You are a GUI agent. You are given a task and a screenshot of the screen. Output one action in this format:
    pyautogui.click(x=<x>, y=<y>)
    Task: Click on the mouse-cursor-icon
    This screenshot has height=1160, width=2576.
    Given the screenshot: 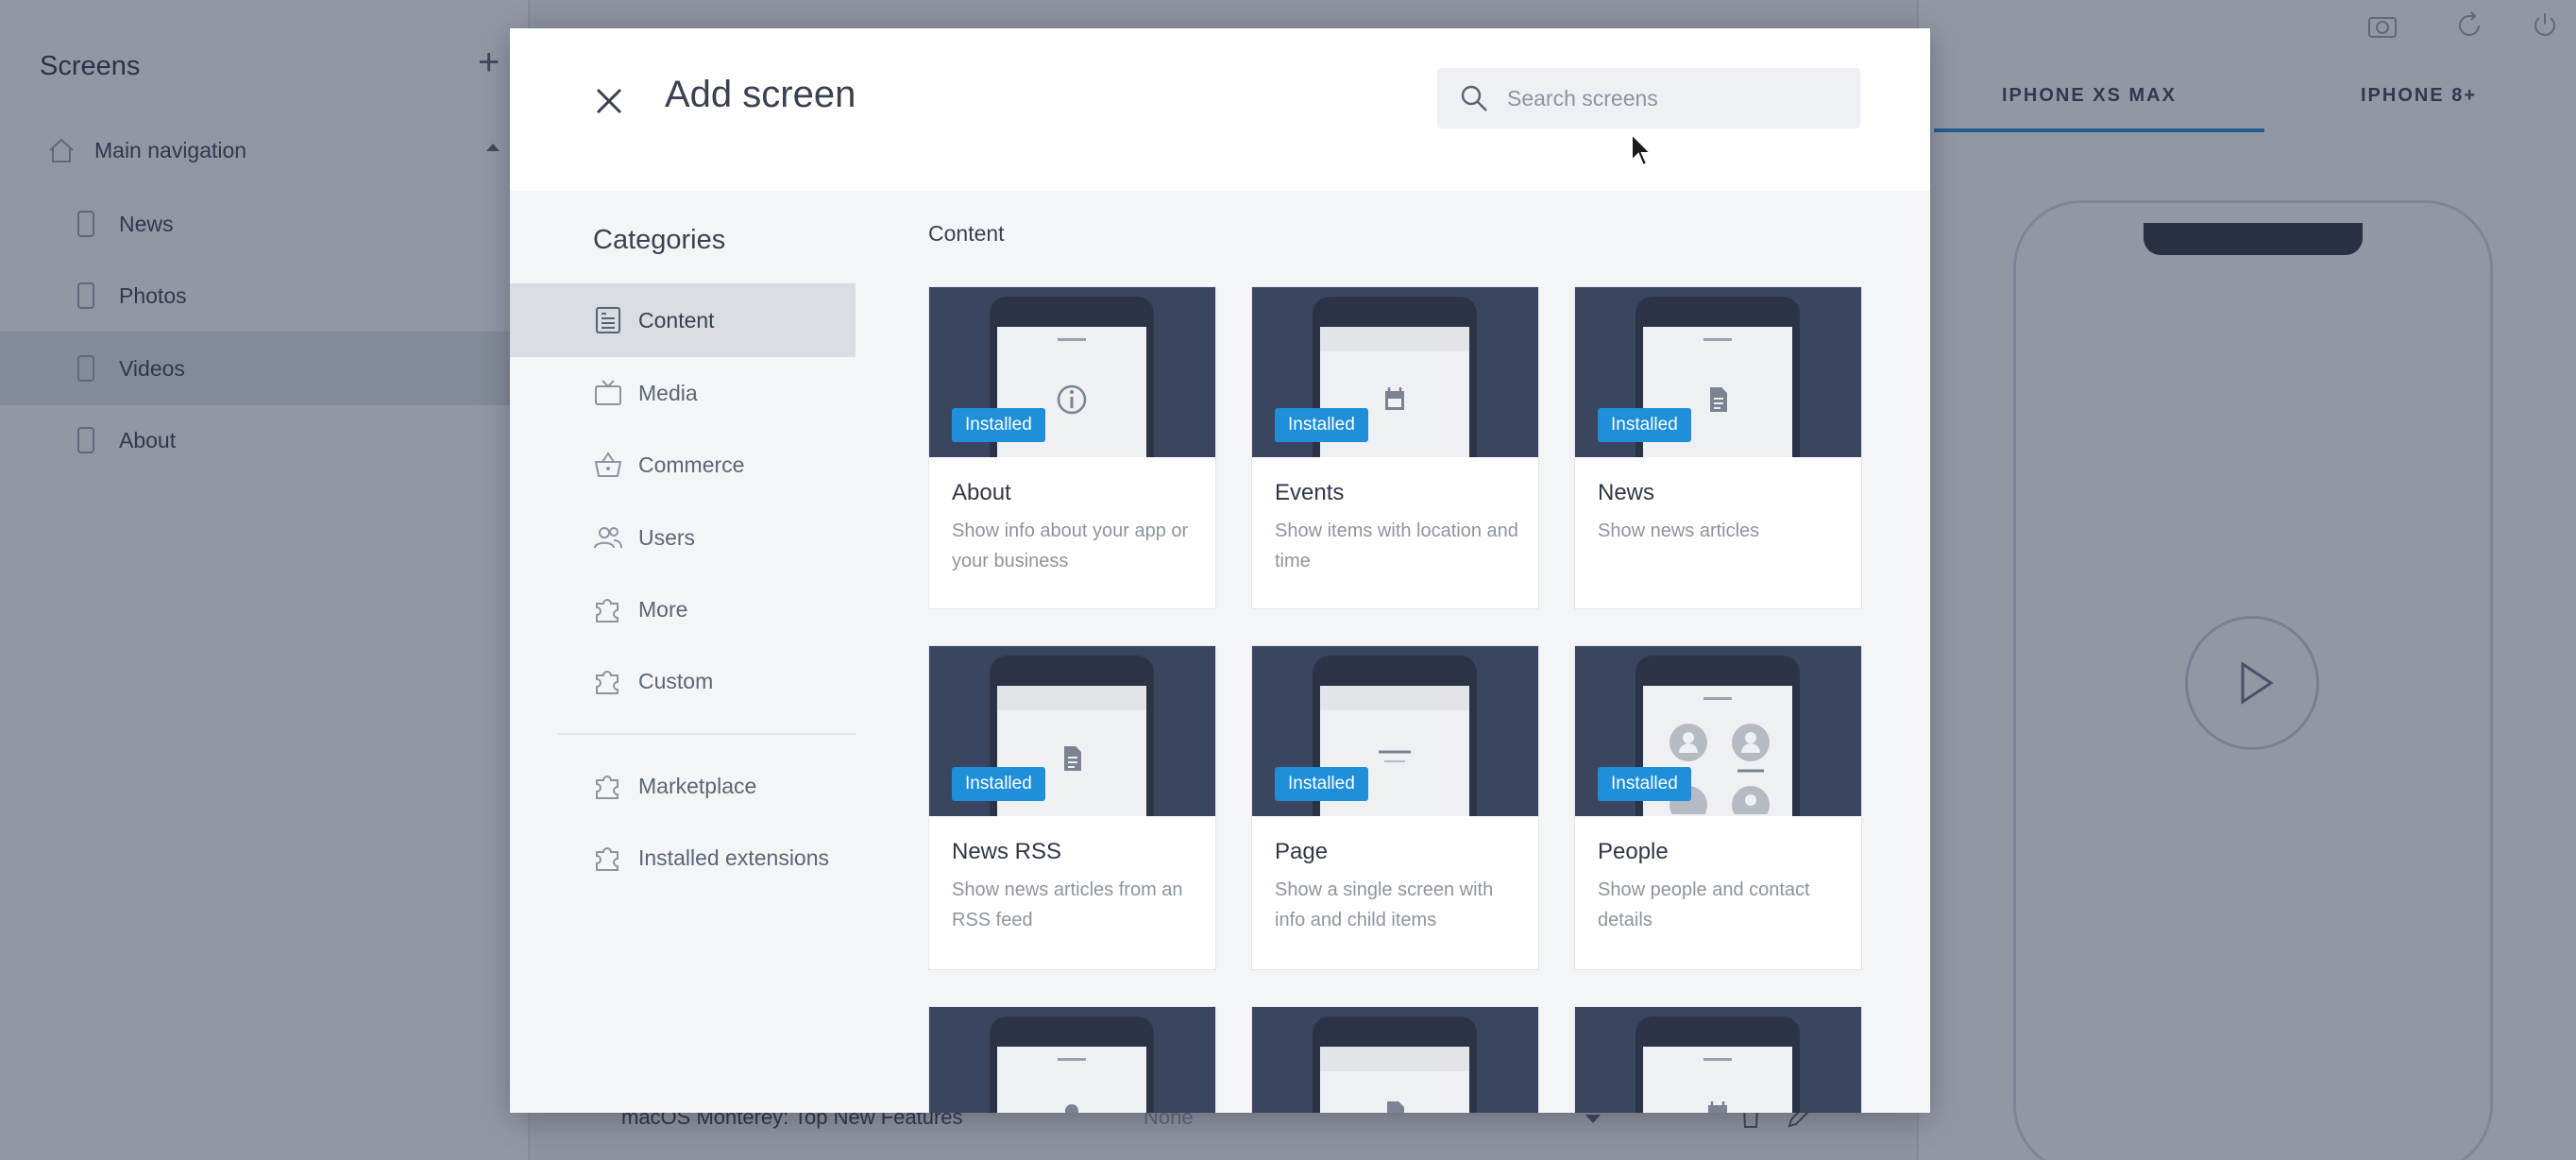 What is the action you would take?
    pyautogui.click(x=1641, y=149)
    